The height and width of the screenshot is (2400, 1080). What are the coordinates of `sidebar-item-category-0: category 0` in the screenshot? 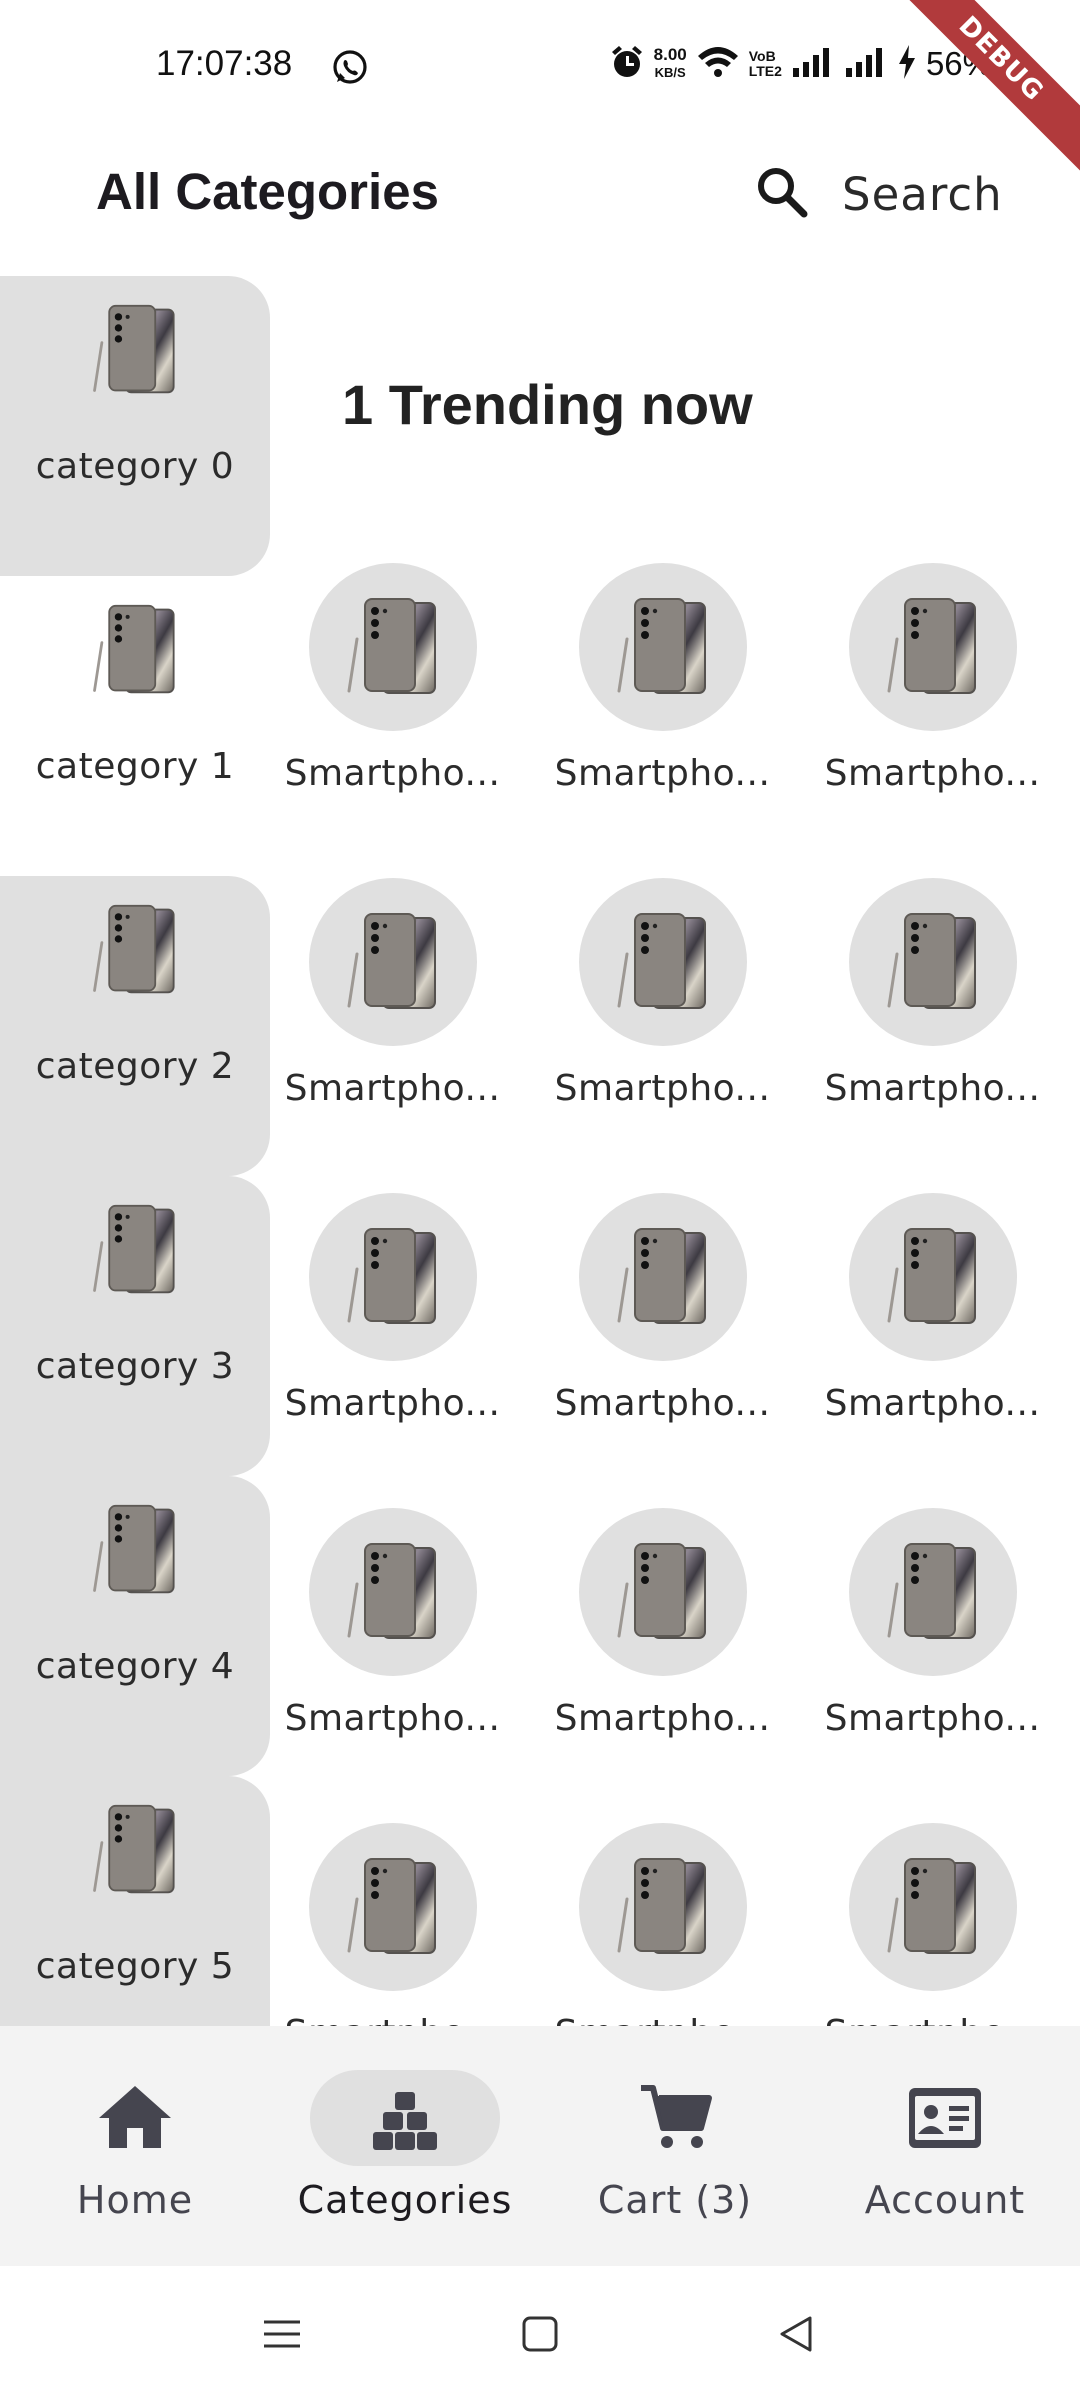 It's located at (135, 426).